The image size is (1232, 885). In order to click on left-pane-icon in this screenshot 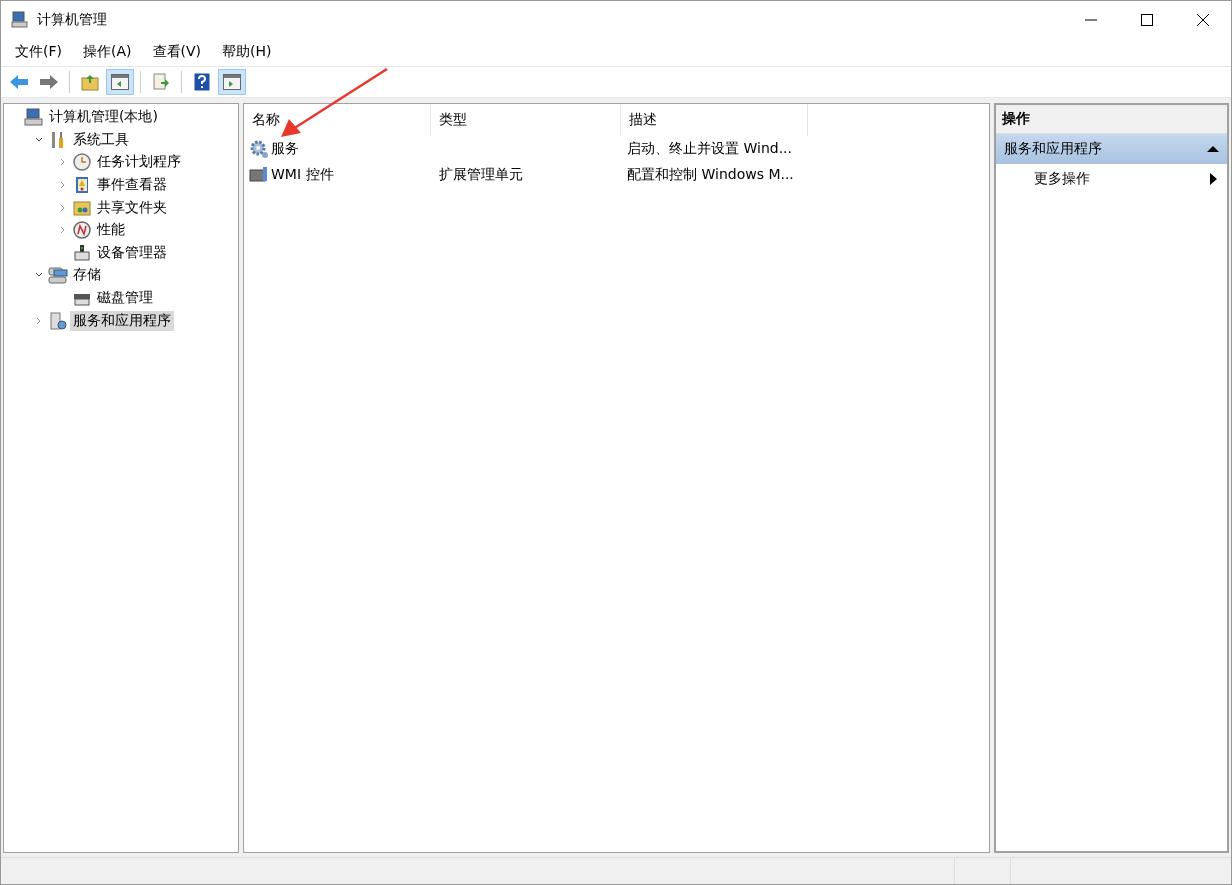, I will do `click(120, 82)`.